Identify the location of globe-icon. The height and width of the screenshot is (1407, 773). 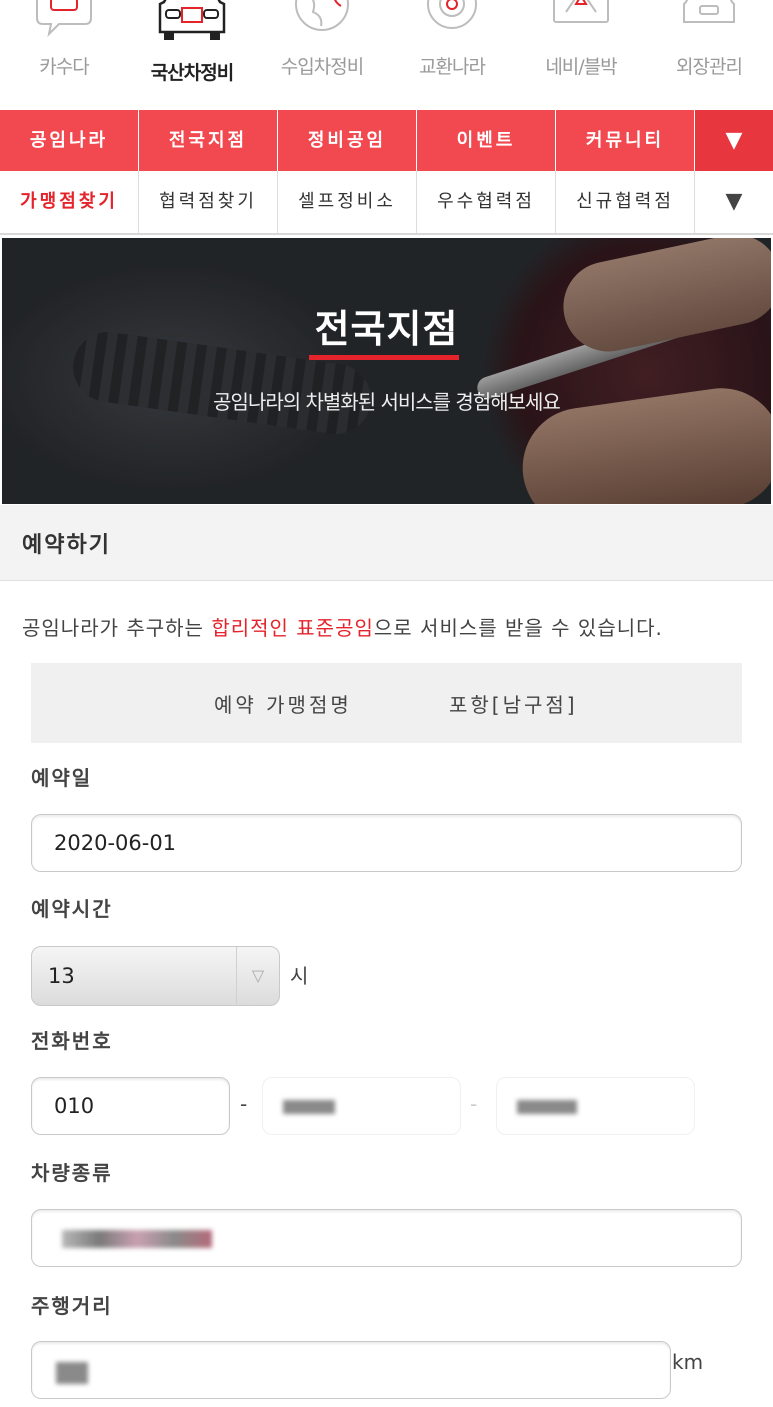
(322, 15).